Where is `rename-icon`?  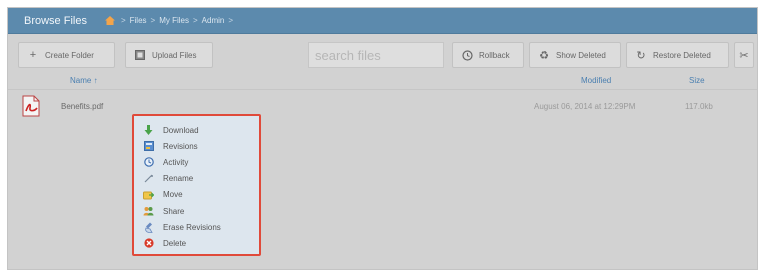 rename-icon is located at coordinates (148, 178).